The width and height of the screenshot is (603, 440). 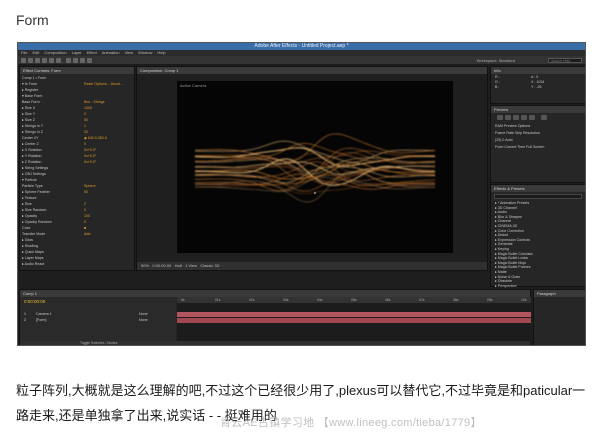 I want to click on layer-bar-form, so click(x=354, y=320).